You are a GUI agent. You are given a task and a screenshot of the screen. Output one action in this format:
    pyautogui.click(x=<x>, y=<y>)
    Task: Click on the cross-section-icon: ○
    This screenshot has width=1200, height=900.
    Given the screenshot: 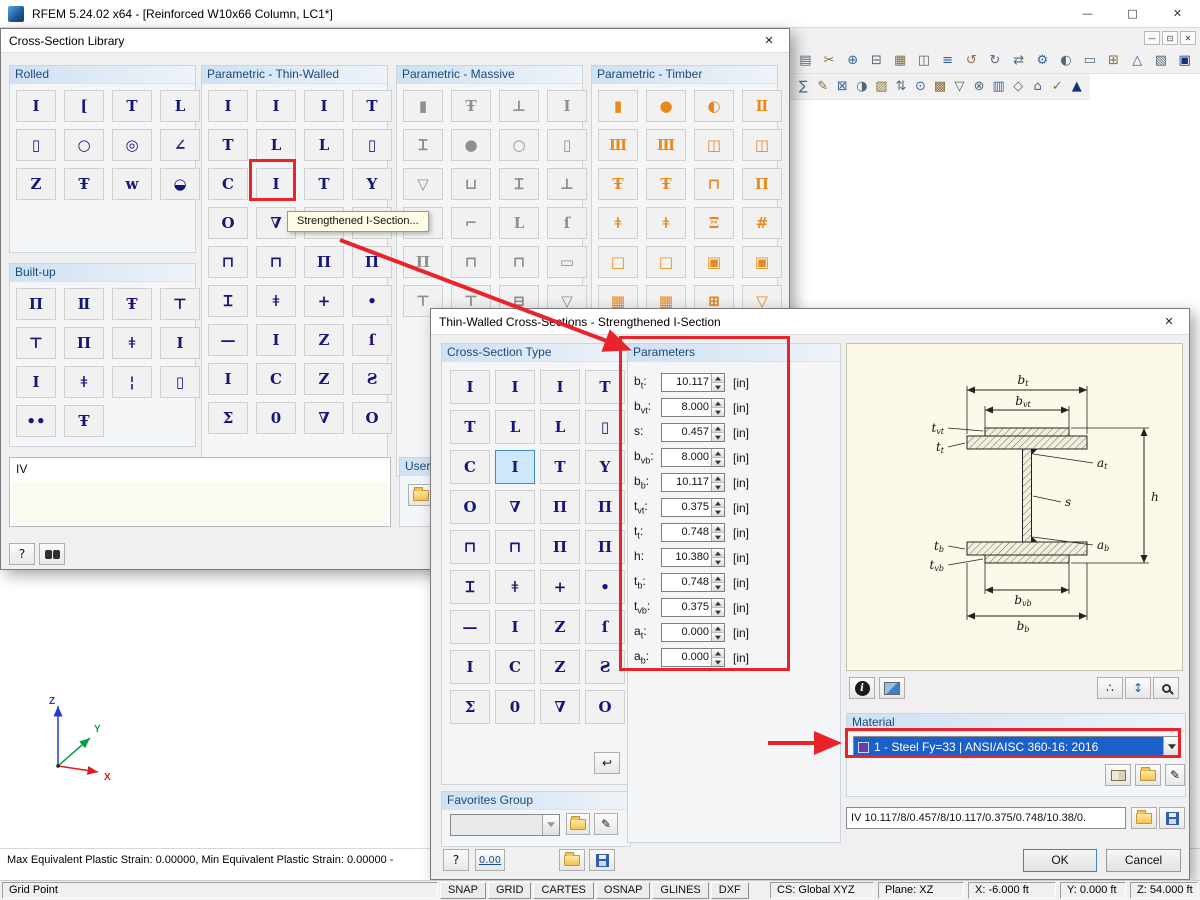 What is the action you would take?
    pyautogui.click(x=84, y=145)
    